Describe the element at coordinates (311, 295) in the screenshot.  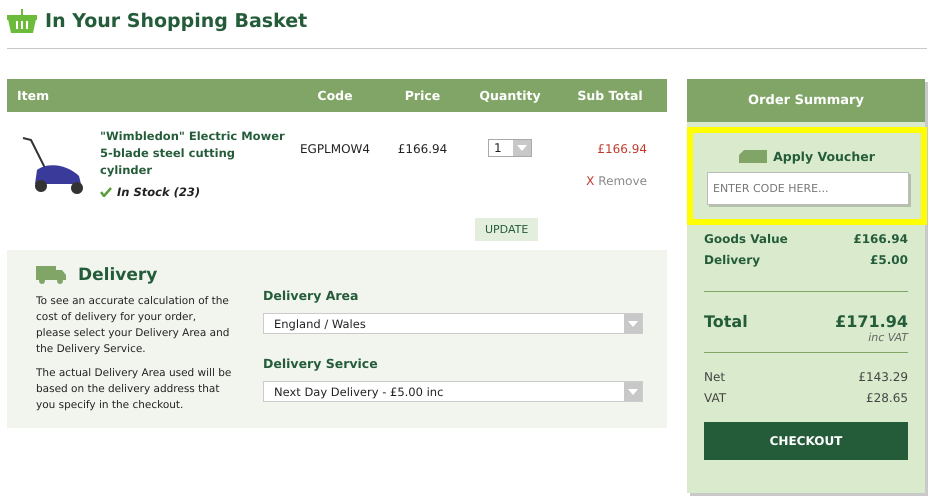
I see `field-label: Delivery Area` at that location.